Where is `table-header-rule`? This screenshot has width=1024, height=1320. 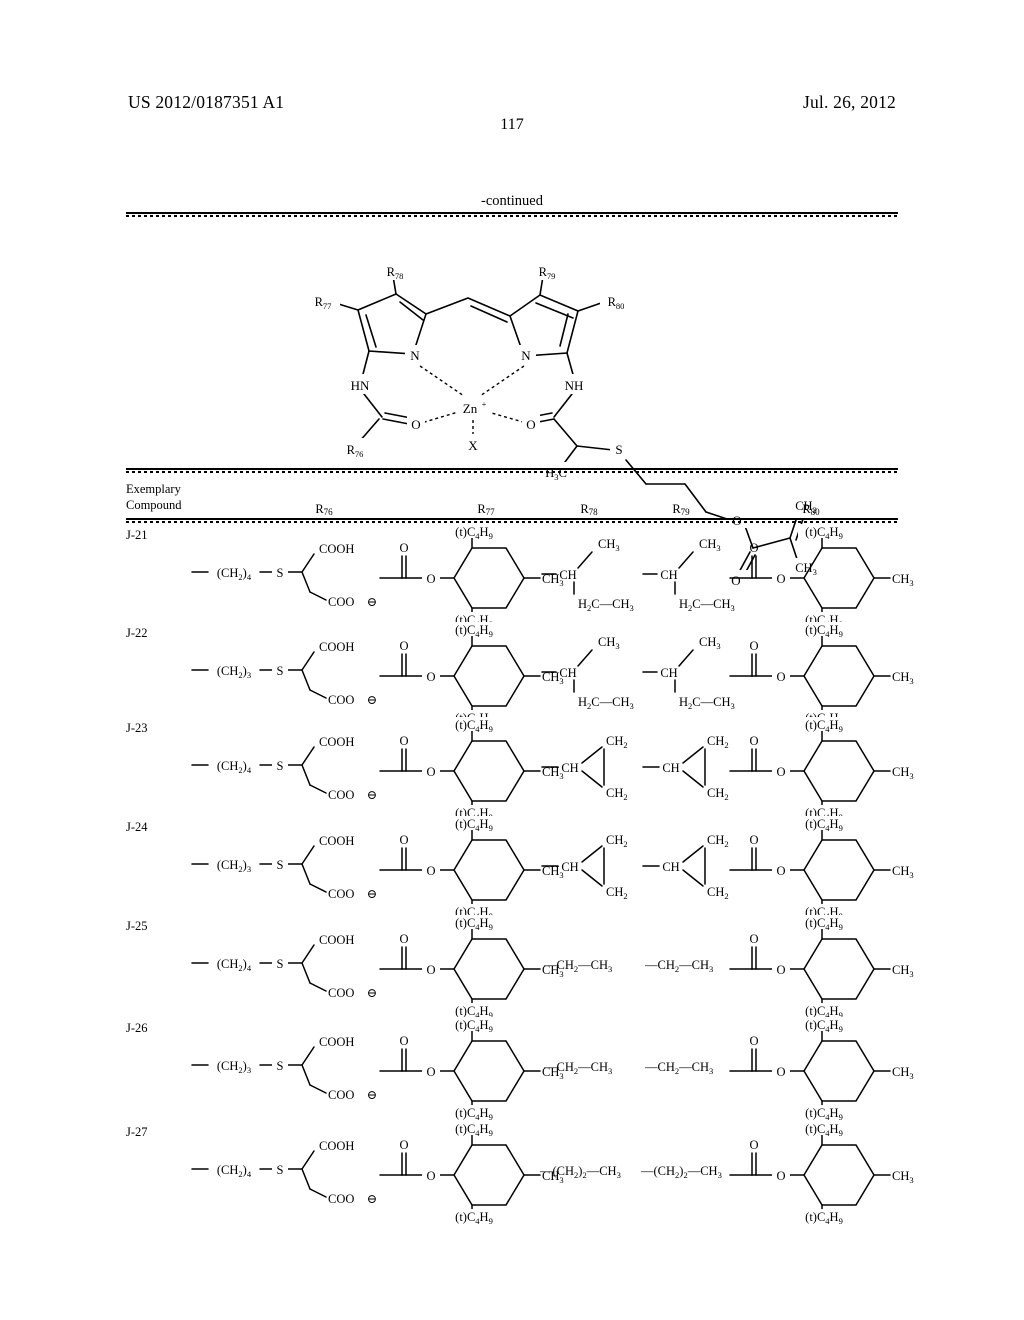
table-header-rule is located at coordinates (512, 520).